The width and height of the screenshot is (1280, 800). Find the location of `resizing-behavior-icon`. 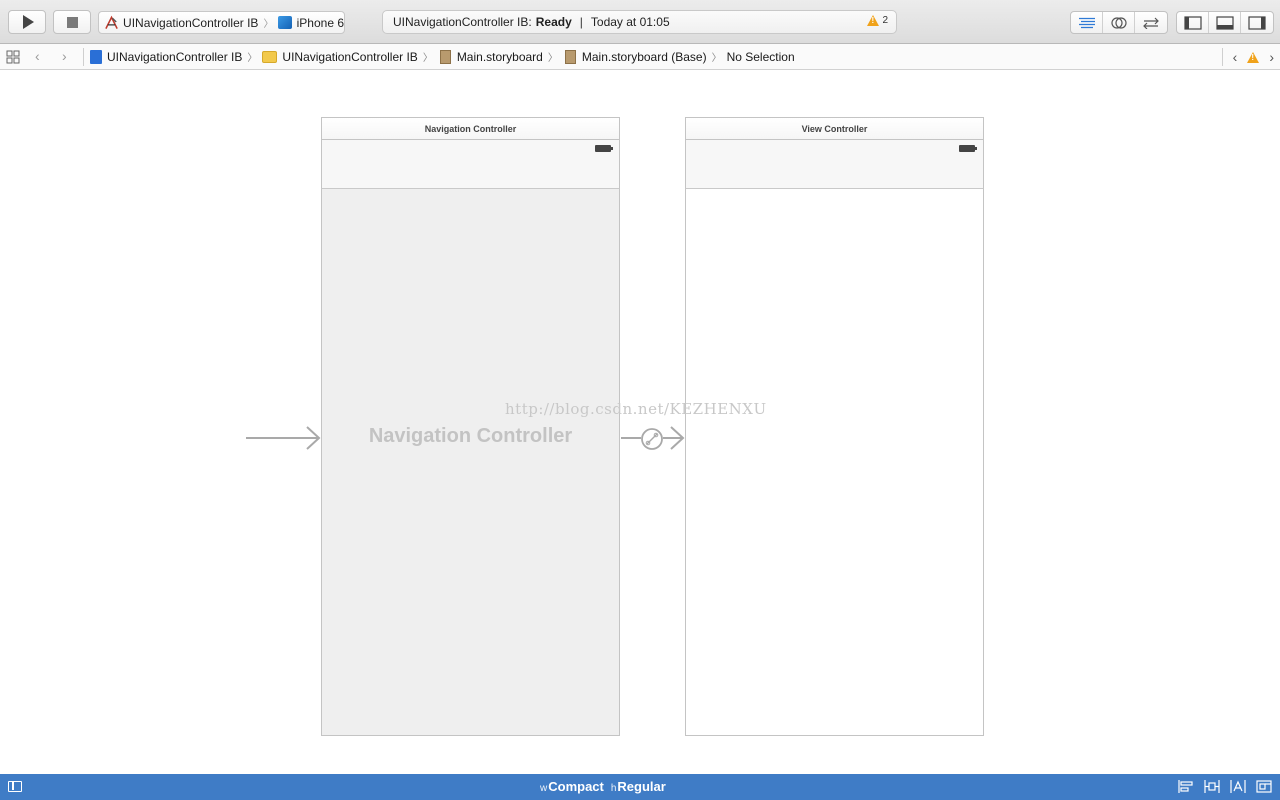

resizing-behavior-icon is located at coordinates (1264, 786).